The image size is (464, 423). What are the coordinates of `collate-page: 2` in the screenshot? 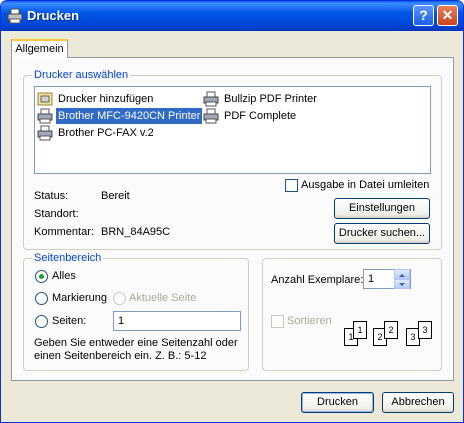 It's located at (391, 330).